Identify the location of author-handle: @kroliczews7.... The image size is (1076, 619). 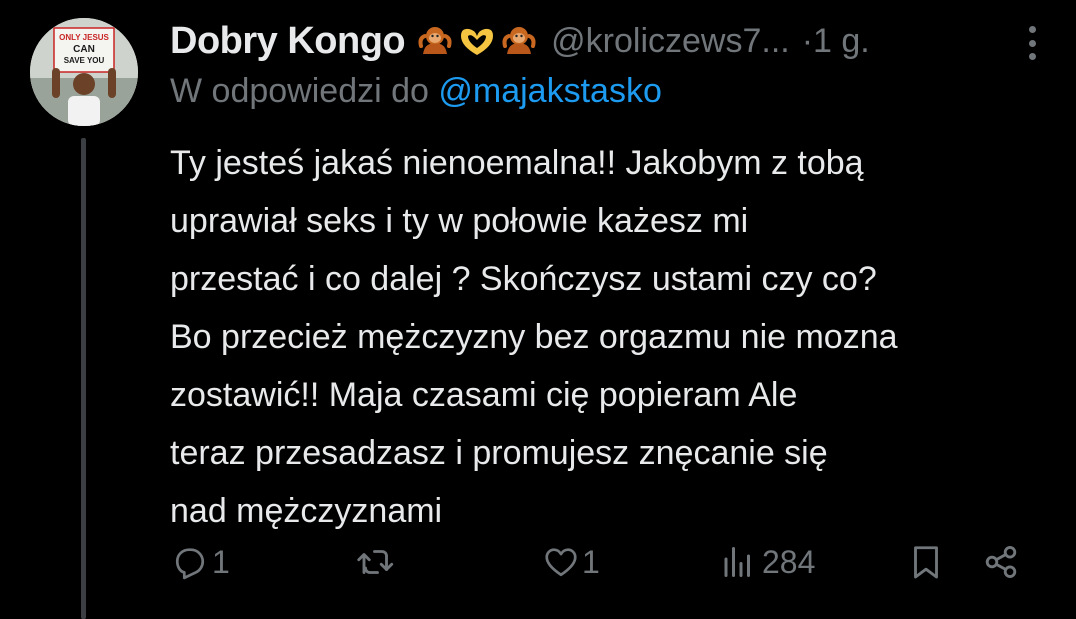
(670, 41).